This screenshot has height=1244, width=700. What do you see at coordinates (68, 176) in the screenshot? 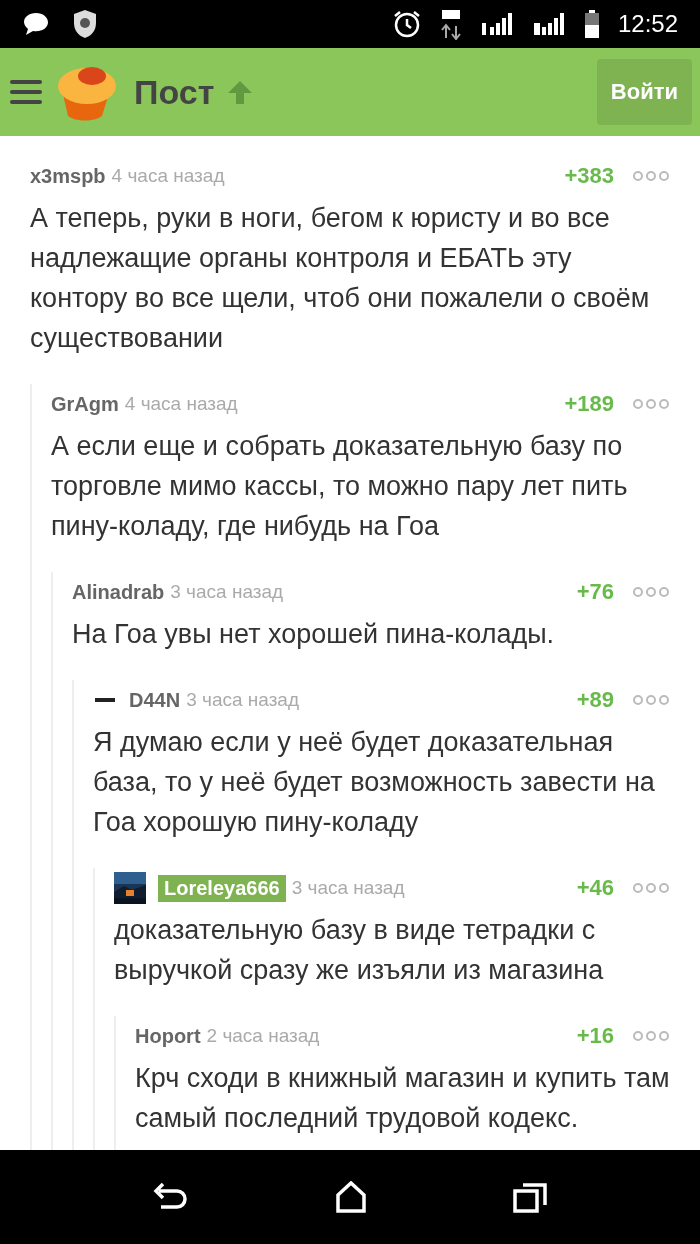
I see `author-name: x3mspb` at bounding box center [68, 176].